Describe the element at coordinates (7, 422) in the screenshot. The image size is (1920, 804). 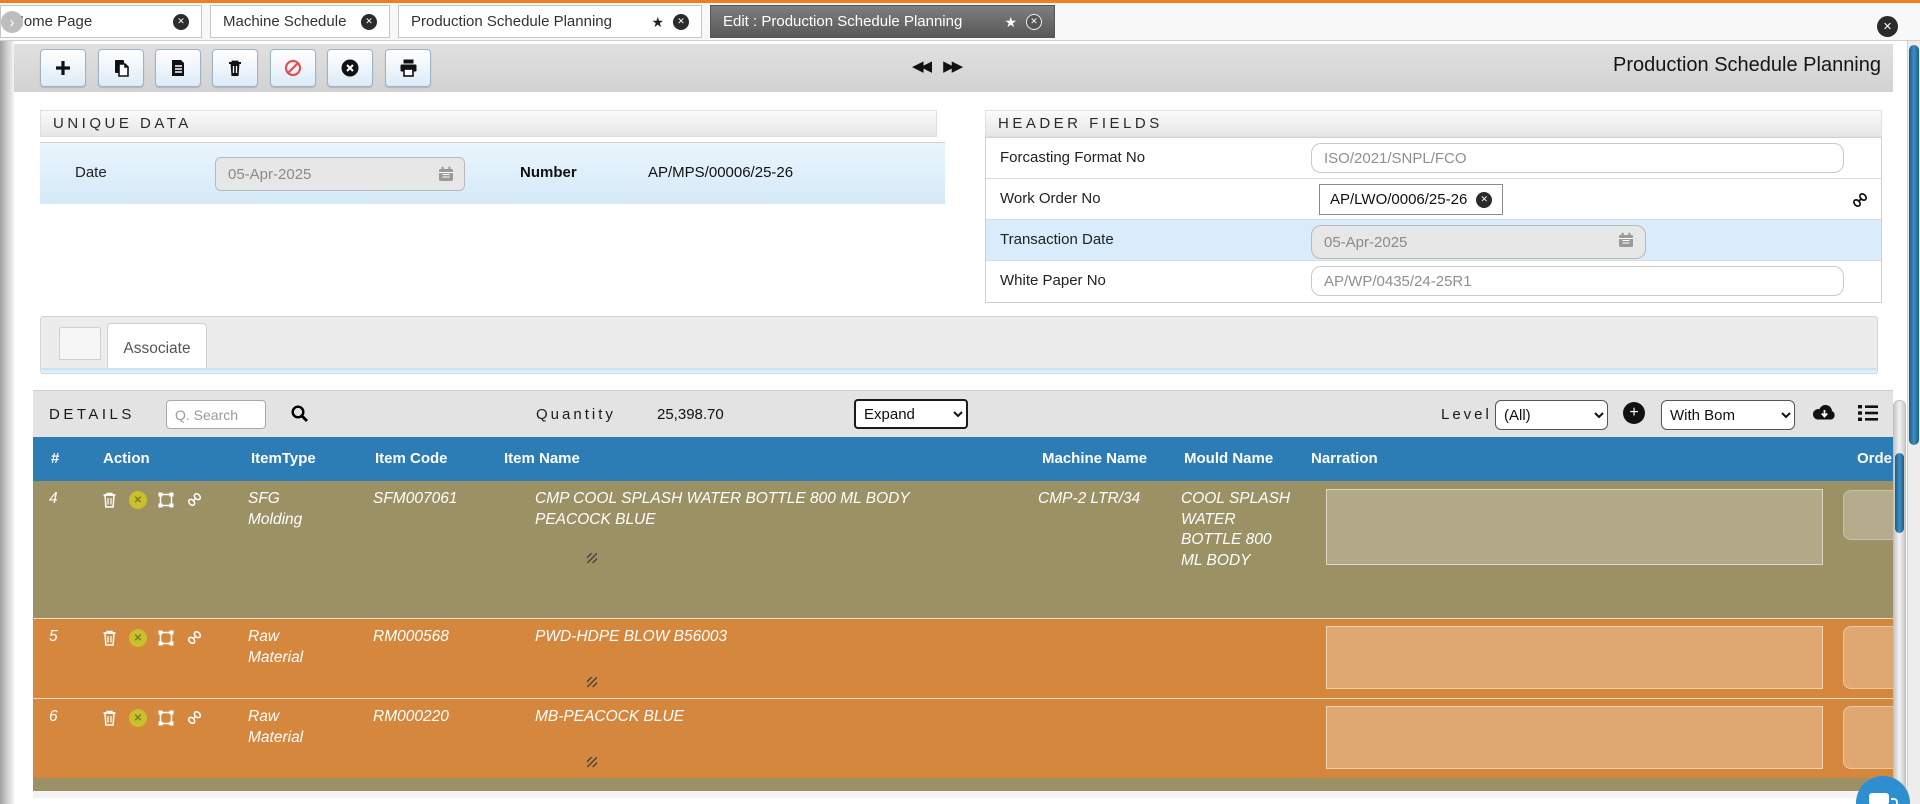
I see `sidebar-collapsed-strip` at that location.